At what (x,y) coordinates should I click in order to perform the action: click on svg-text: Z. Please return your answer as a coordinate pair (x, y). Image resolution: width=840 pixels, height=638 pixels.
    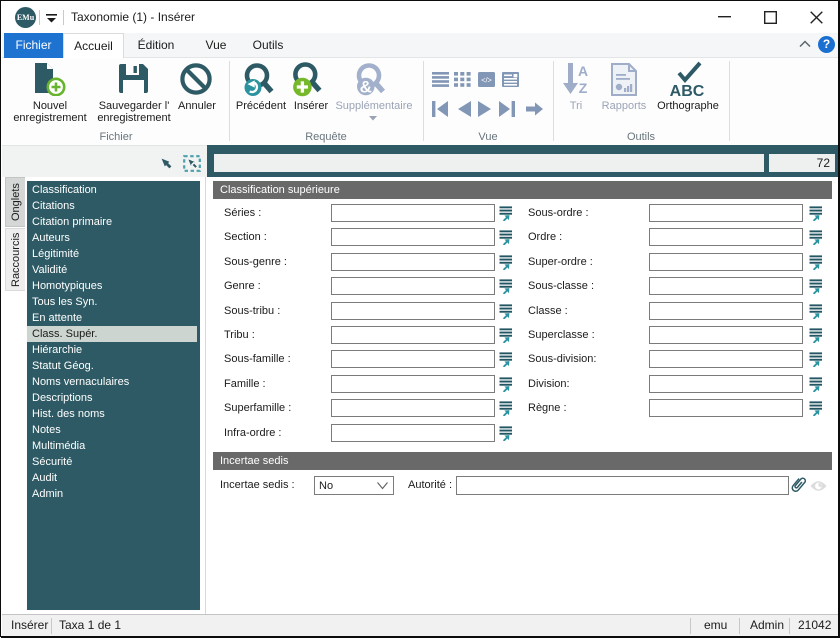
    Looking at the image, I should click on (583, 88).